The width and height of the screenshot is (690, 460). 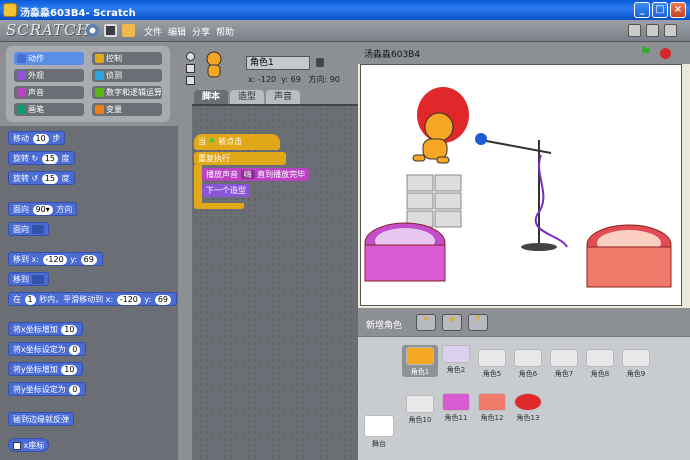 What do you see at coordinates (652, 30) in the screenshot?
I see `normal-stage-icon` at bounding box center [652, 30].